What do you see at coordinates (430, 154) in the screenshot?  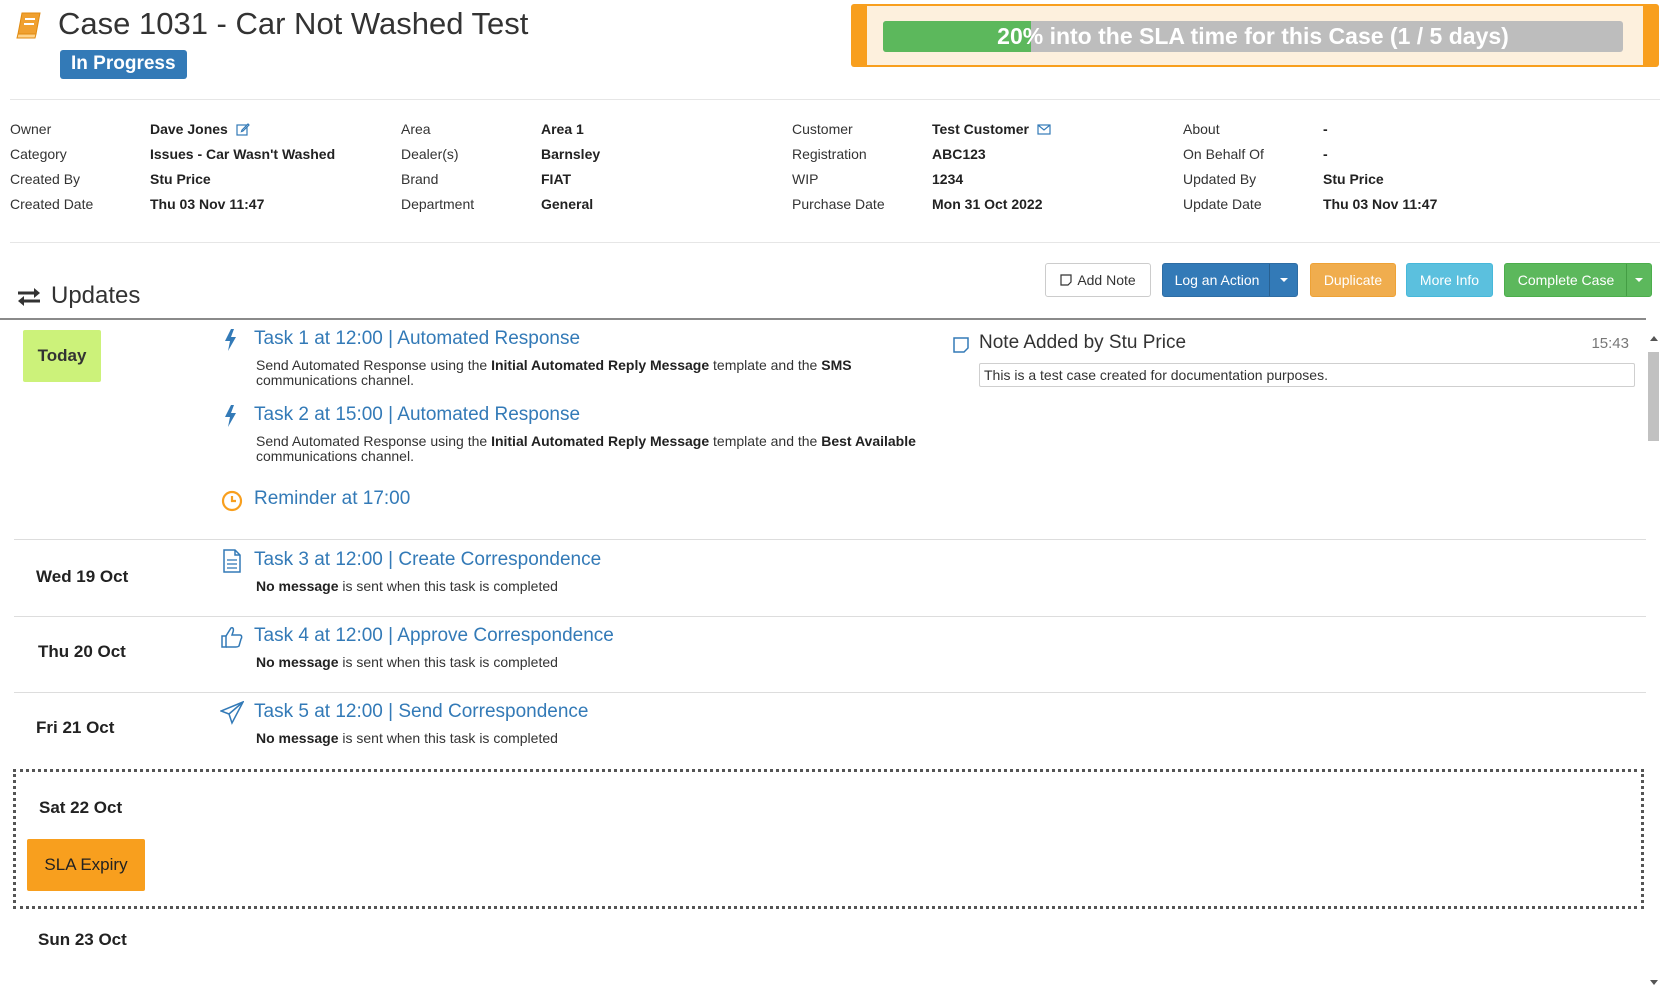 I see `detail-label: Dealer(s)` at bounding box center [430, 154].